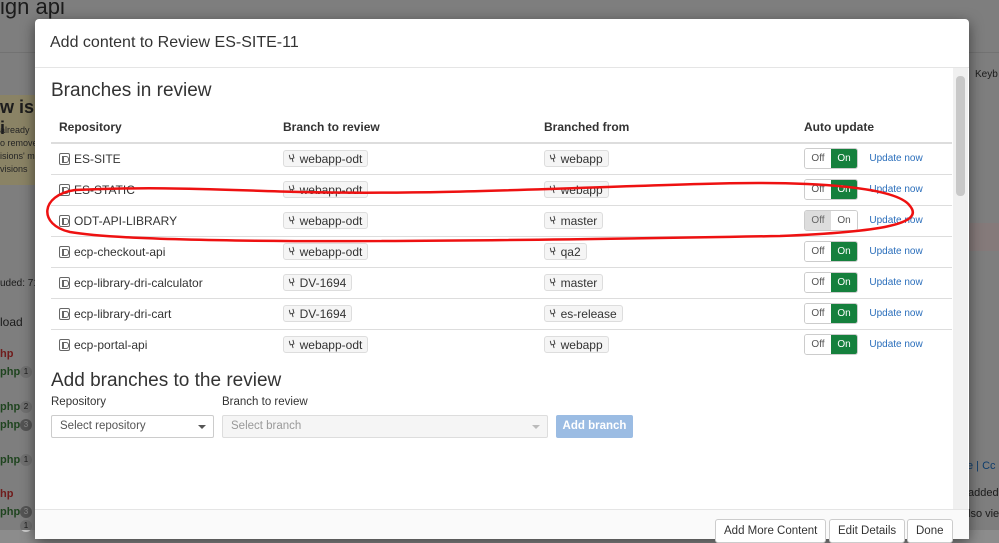  What do you see at coordinates (132, 426) in the screenshot?
I see `select-repository-dropdown: Select repository` at bounding box center [132, 426].